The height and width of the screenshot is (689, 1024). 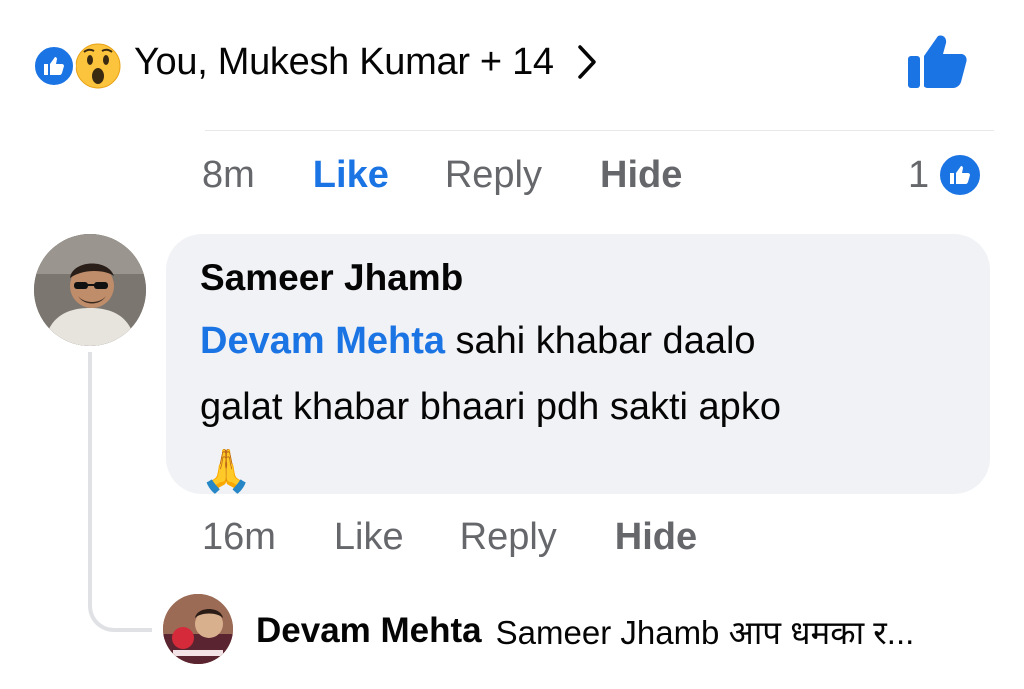 I want to click on divider, so click(x=599, y=130).